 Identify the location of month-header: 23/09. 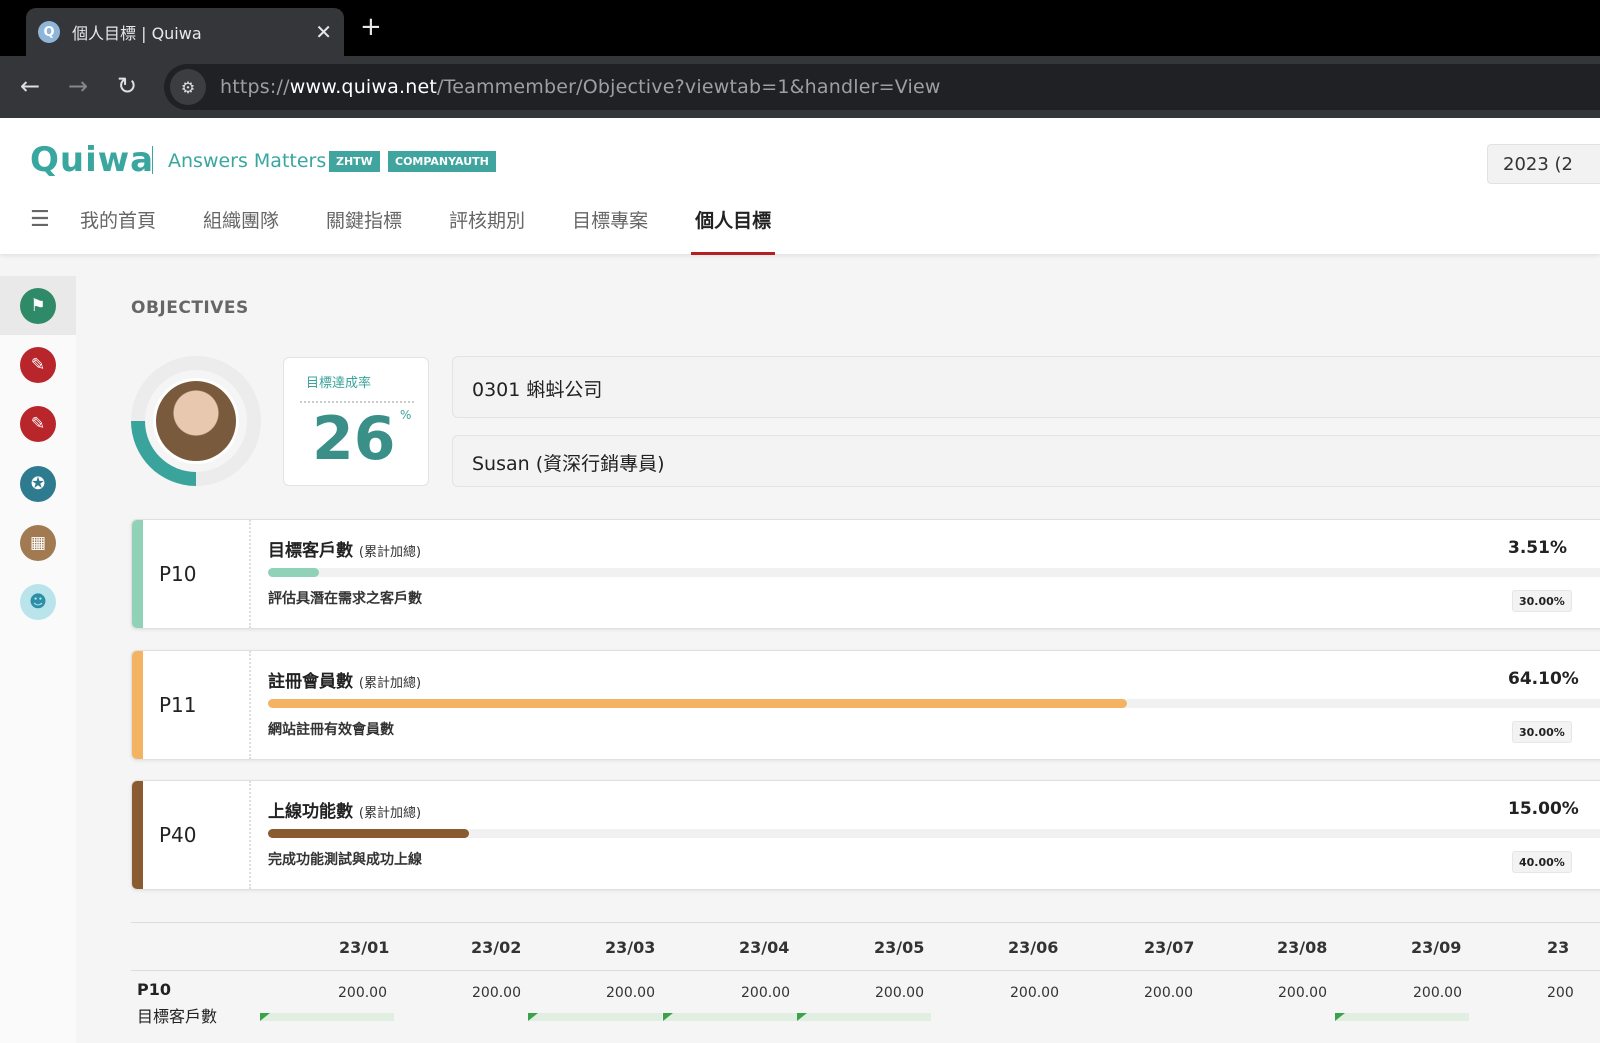
(1436, 947).